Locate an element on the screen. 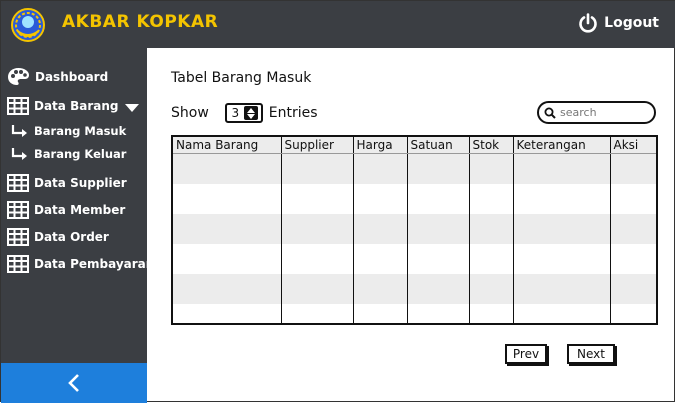 This screenshot has height=403, width=675. power-icon is located at coordinates (588, 23).